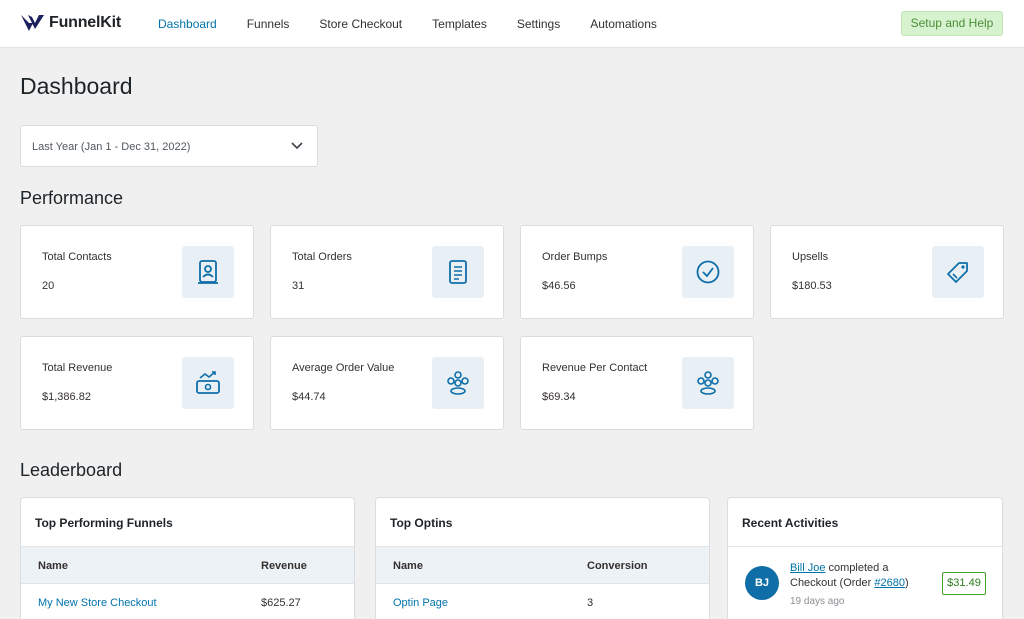 This screenshot has height=619, width=1024. Describe the element at coordinates (343, 368) in the screenshot. I see `stat-label: Average Order Value` at that location.